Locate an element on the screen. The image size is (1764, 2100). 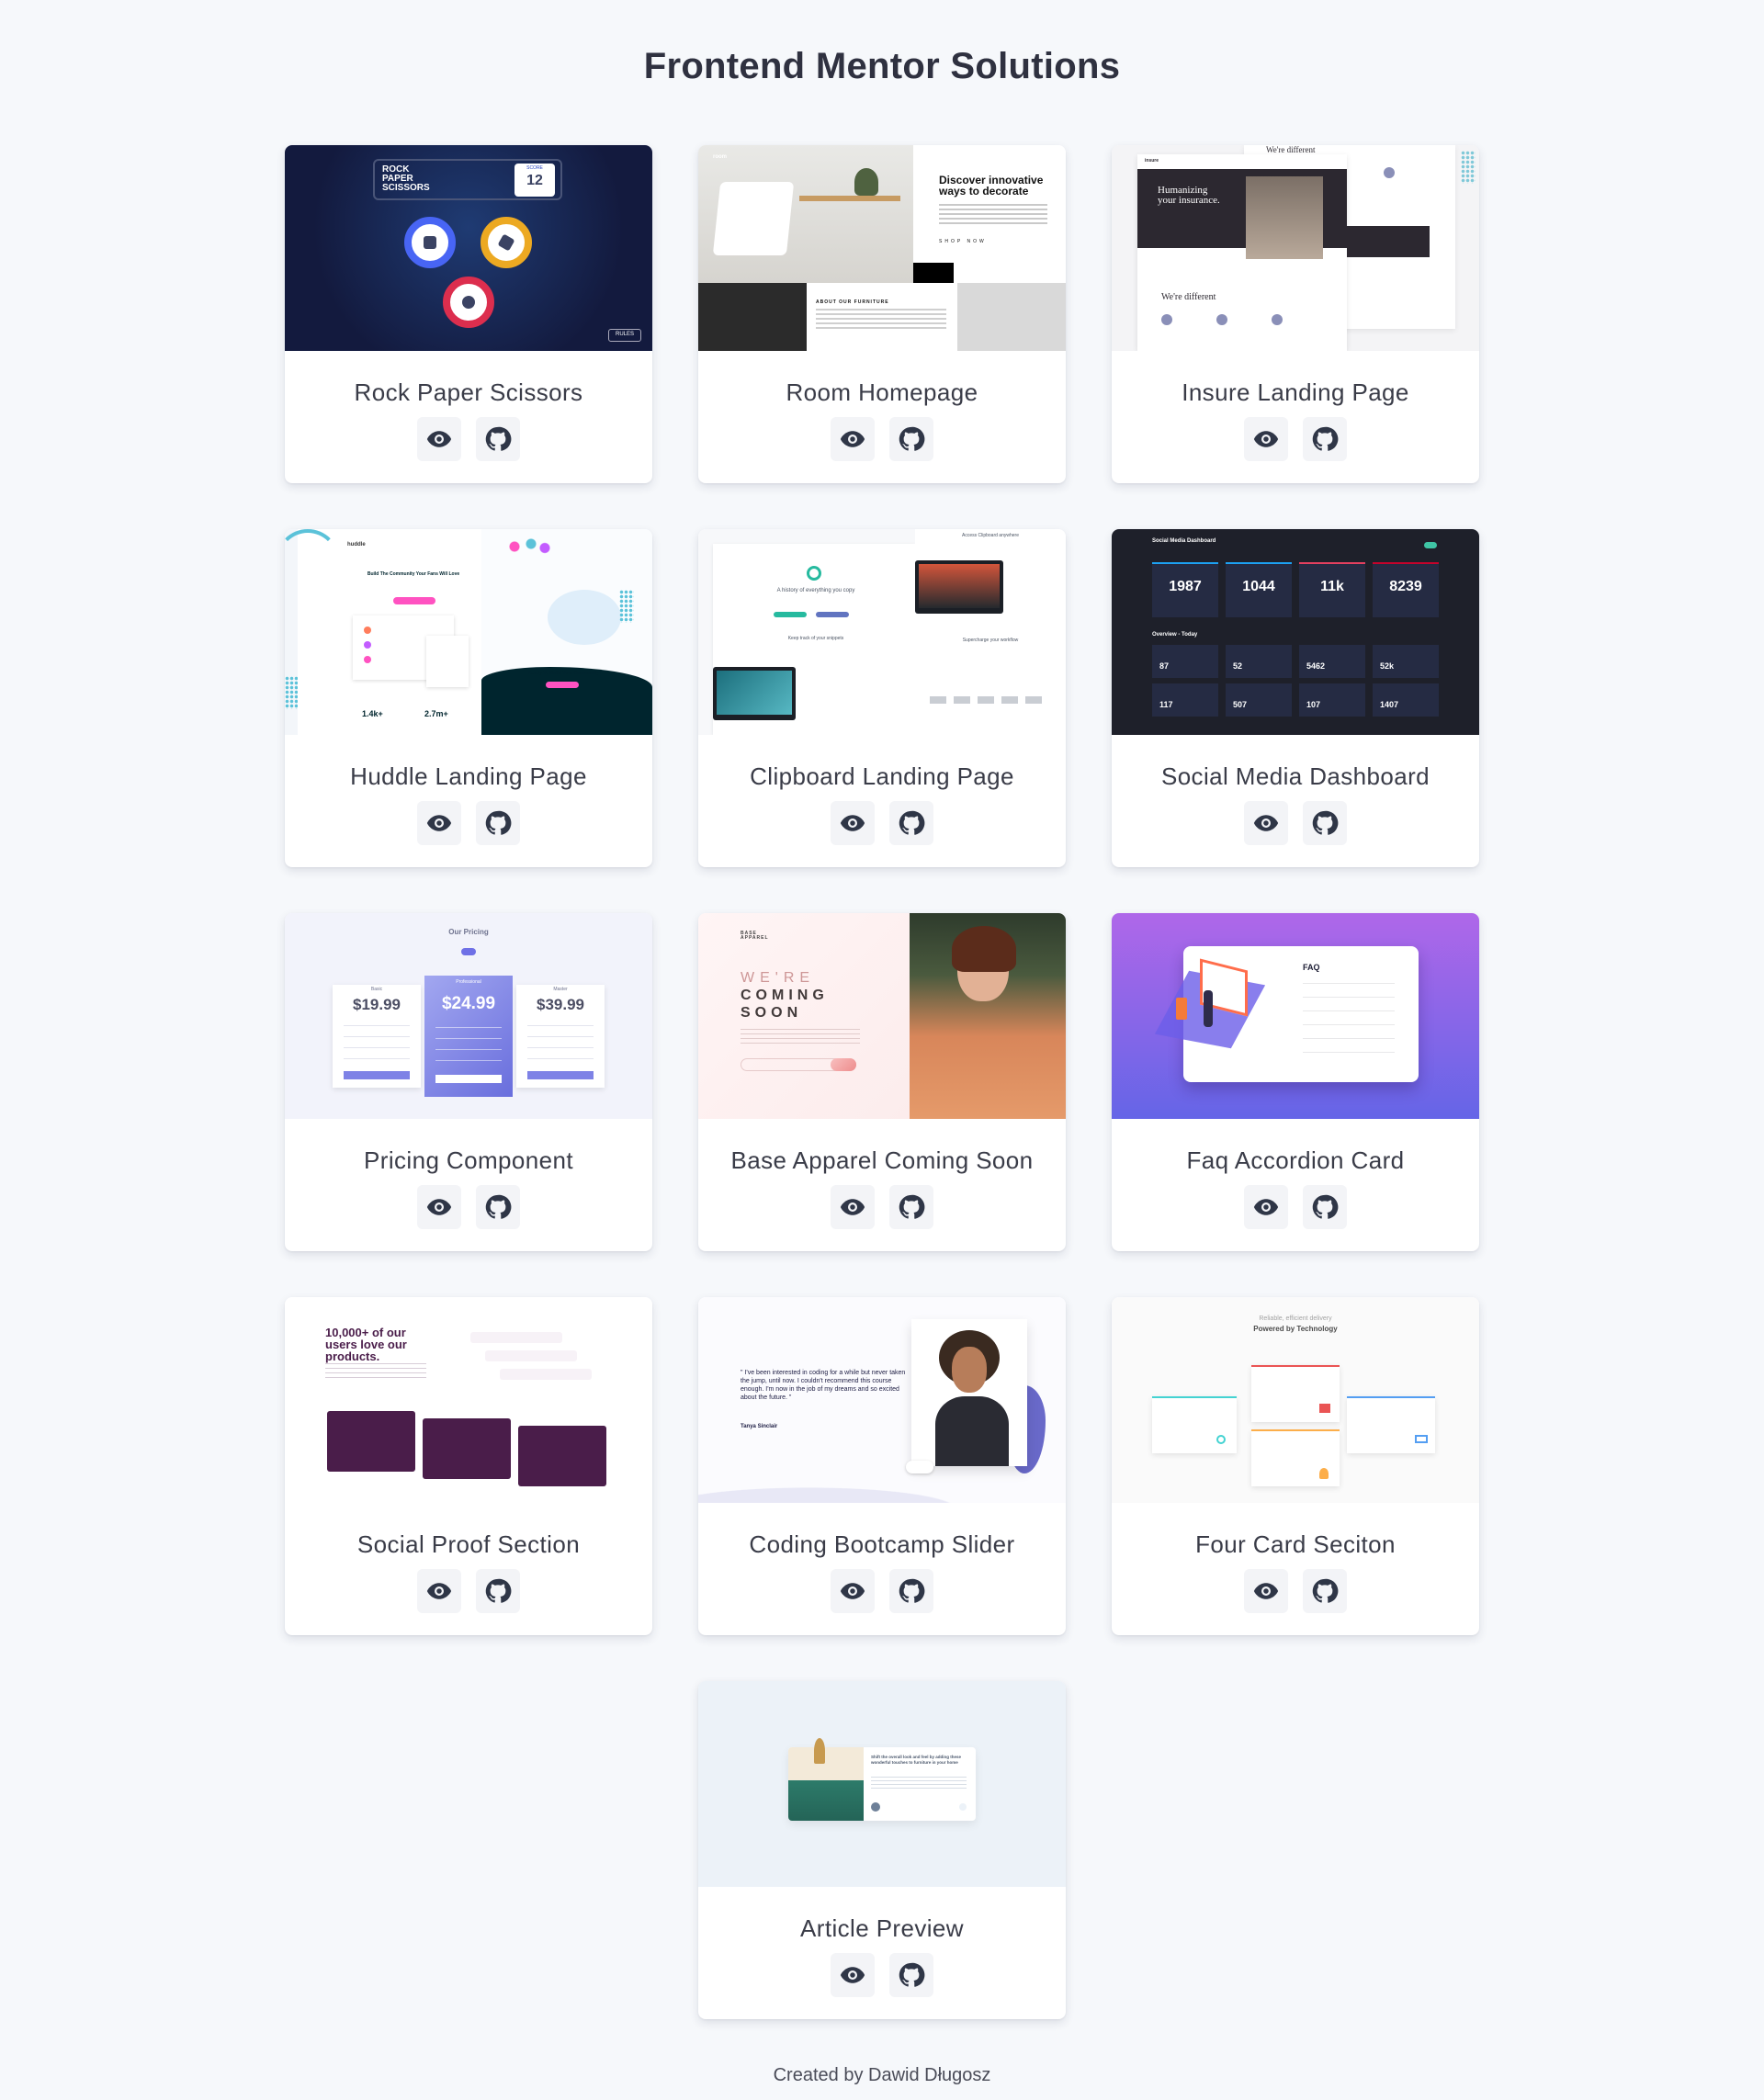
huddle-stat-2: 2.7m+ is located at coordinates (436, 713).